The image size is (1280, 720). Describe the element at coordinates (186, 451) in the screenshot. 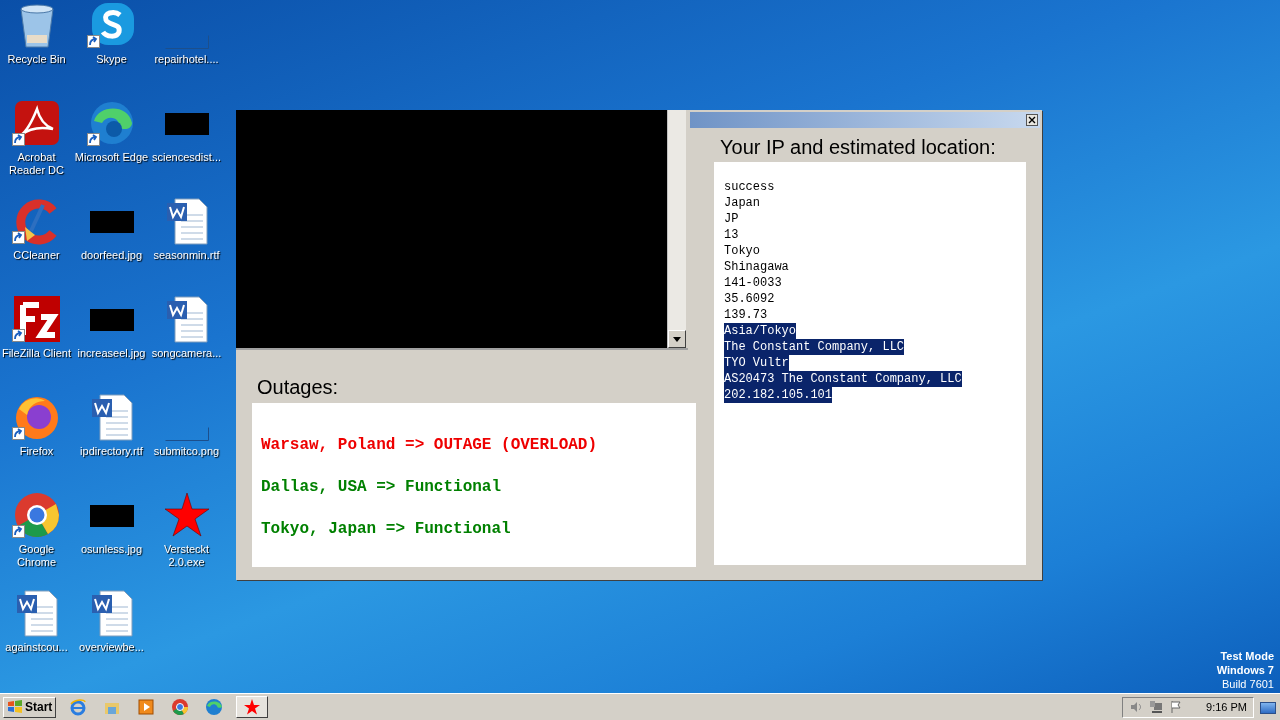

I see `desktop-icon-label: submitco.png` at that location.